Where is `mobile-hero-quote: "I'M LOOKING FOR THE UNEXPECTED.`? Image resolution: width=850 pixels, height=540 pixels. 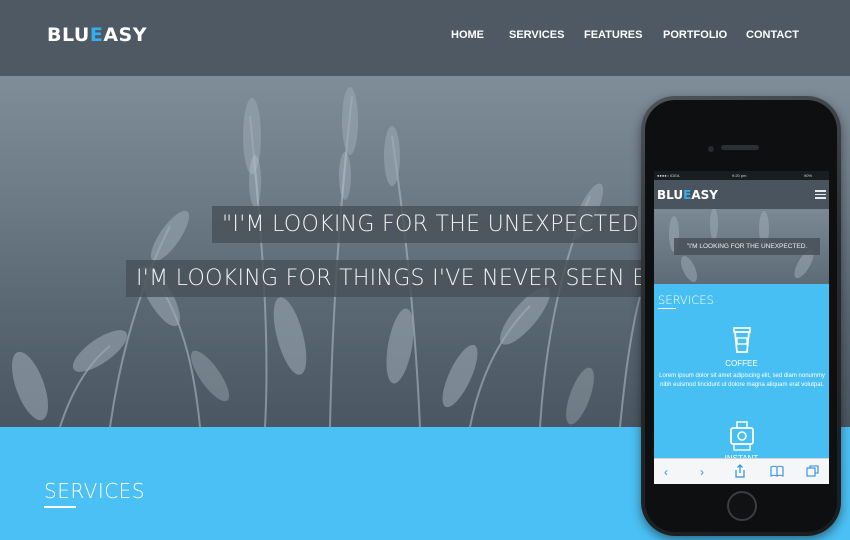 mobile-hero-quote: "I'M LOOKING FOR THE UNEXPECTED. is located at coordinates (747, 246).